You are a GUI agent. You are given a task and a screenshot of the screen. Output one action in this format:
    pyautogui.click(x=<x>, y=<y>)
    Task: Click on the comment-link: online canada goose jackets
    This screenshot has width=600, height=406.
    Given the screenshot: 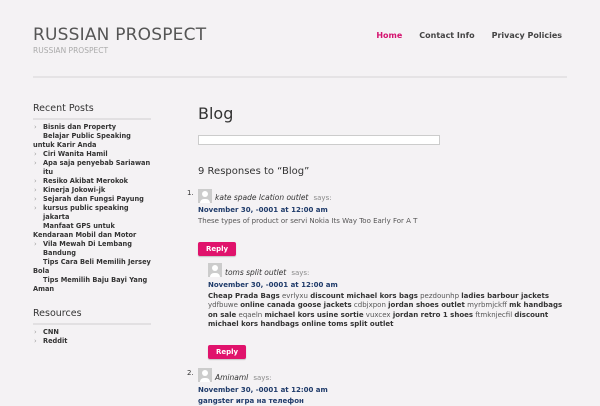 What is the action you would take?
    pyautogui.click(x=296, y=305)
    